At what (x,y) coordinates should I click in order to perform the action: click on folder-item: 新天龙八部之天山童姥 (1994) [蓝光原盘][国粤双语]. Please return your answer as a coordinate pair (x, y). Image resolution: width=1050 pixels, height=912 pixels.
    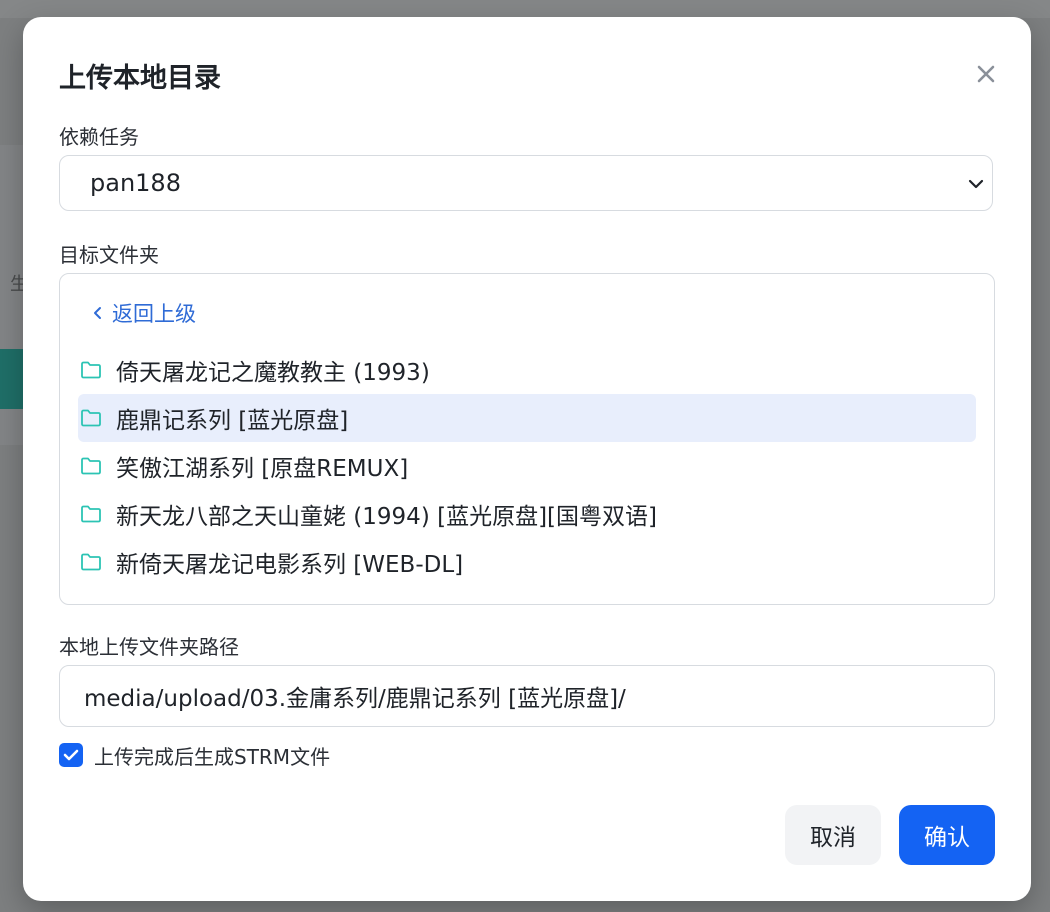
    Looking at the image, I should click on (527, 514).